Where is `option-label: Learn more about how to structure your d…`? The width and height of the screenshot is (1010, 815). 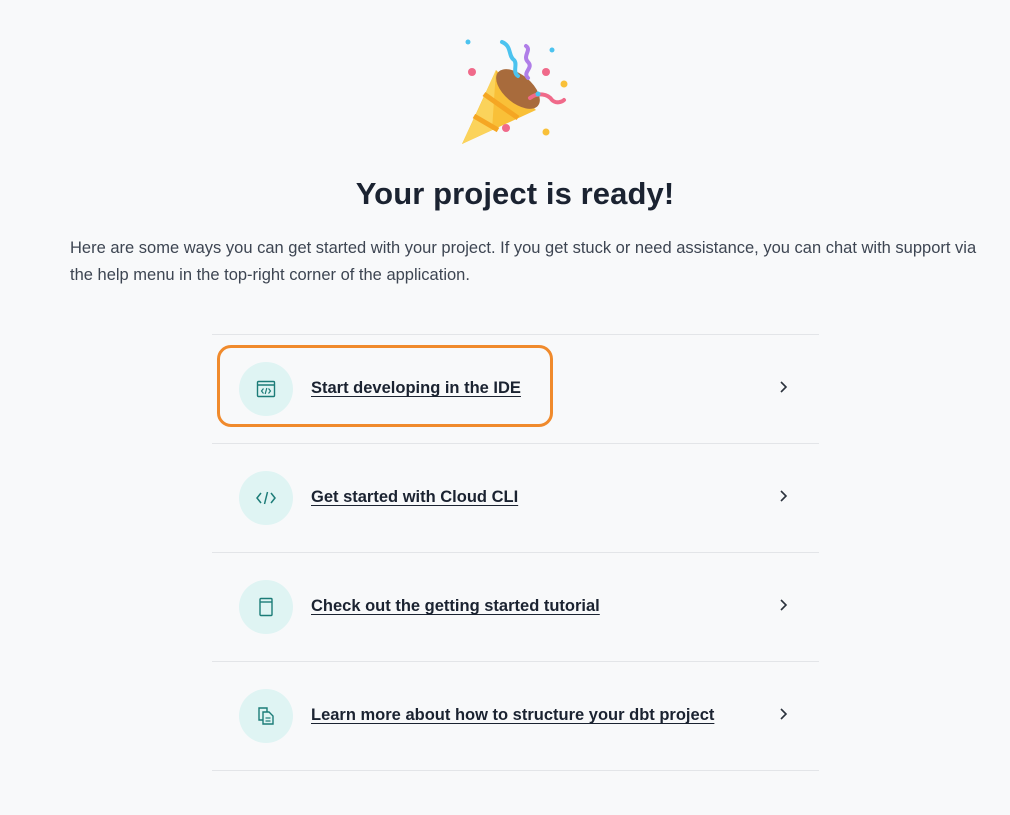
option-label: Learn more about how to structure your d… is located at coordinates (512, 715).